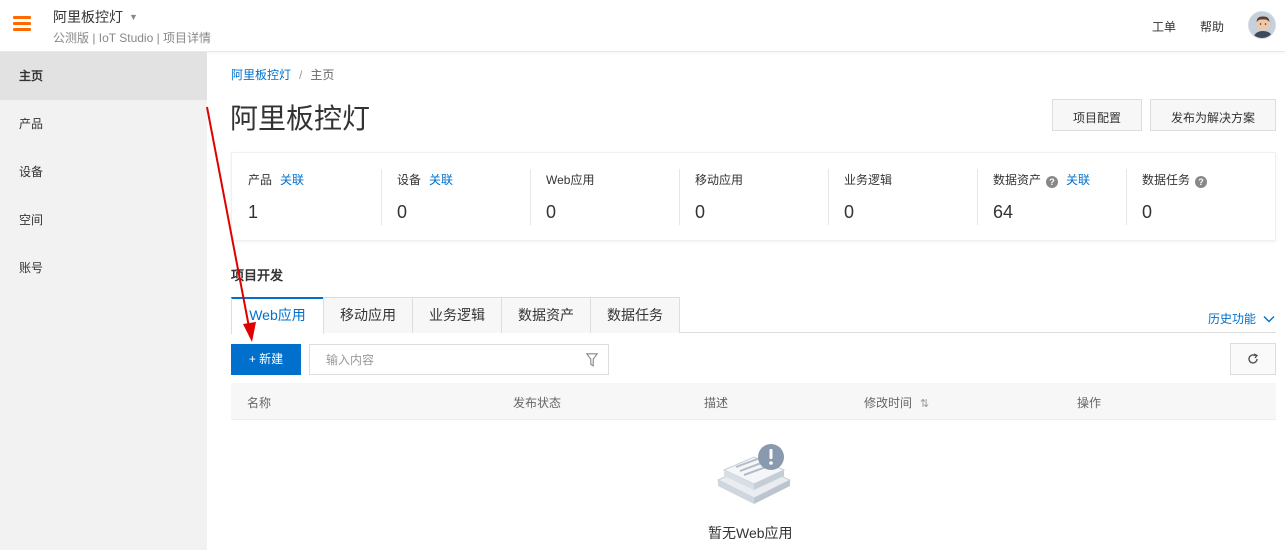  What do you see at coordinates (719, 180) in the screenshot?
I see `stat-label: 移动应用` at bounding box center [719, 180].